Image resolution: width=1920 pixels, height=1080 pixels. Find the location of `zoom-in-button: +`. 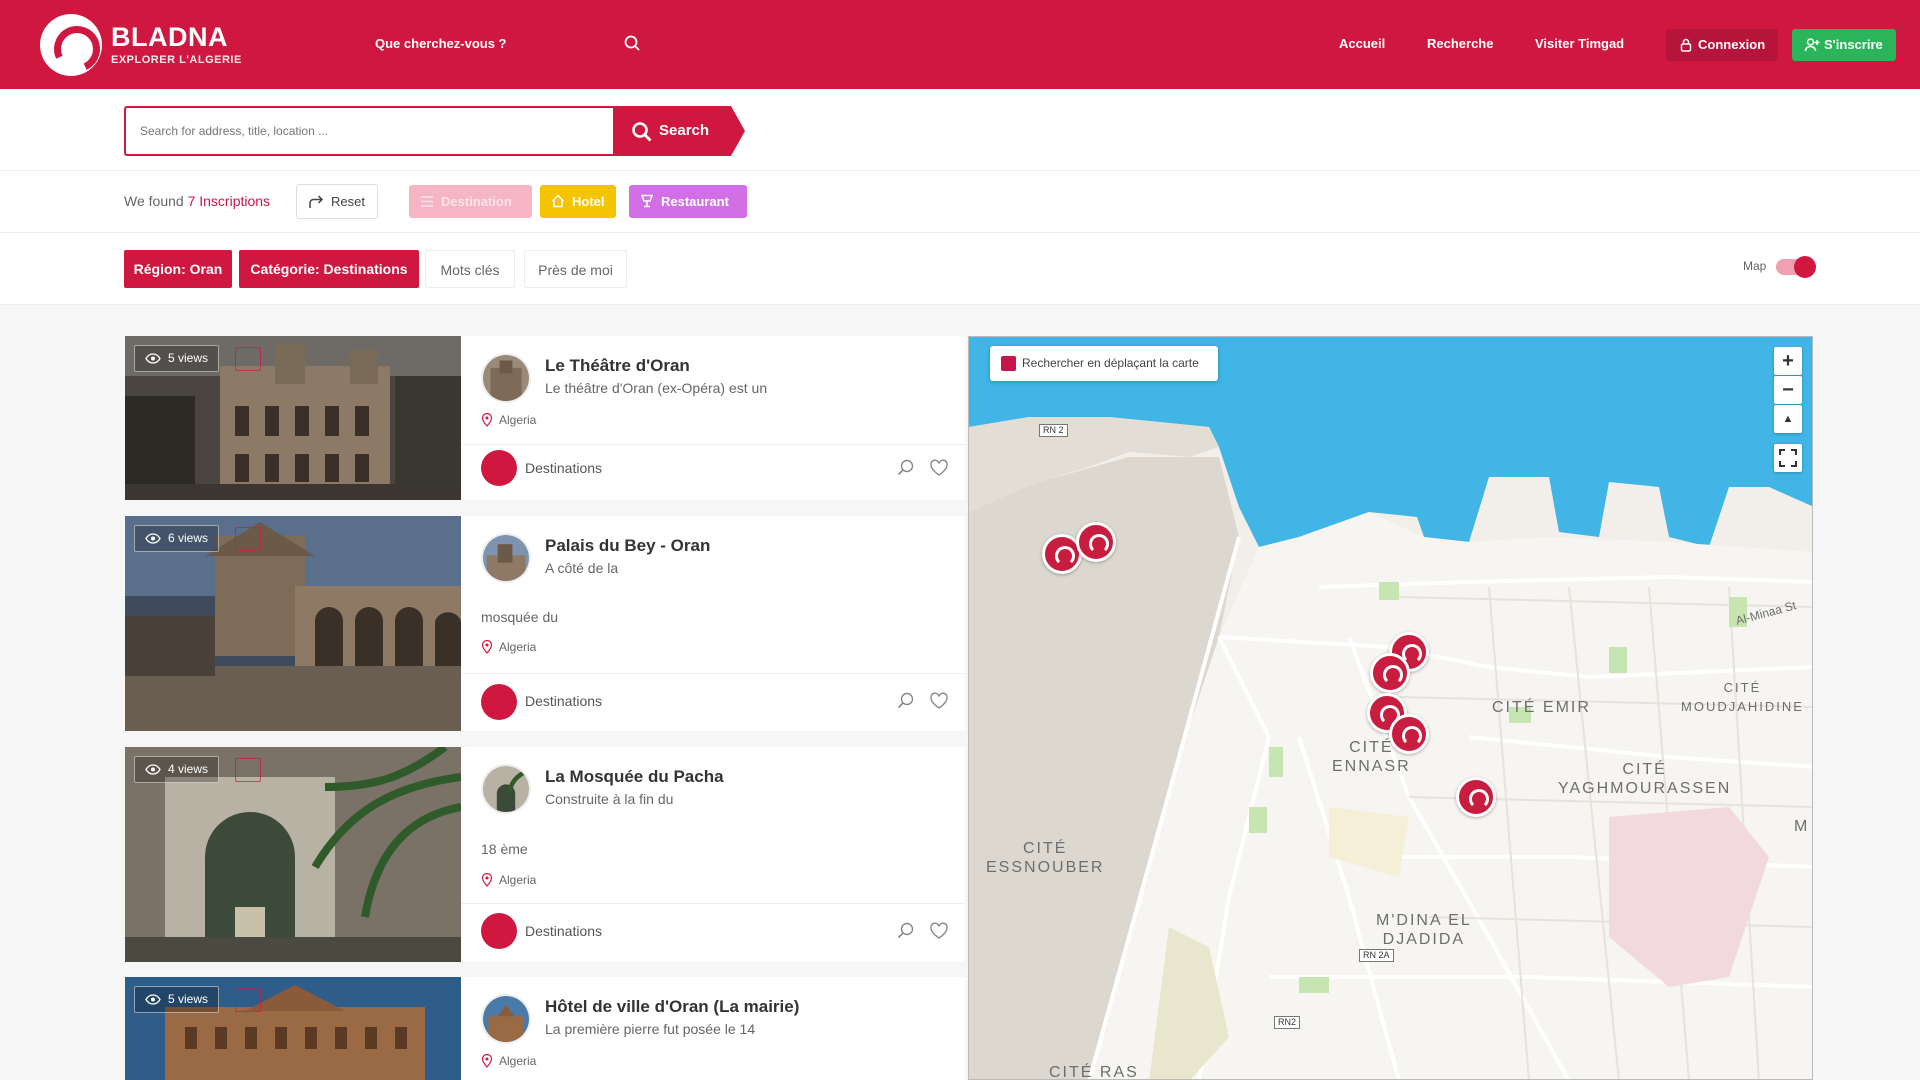

zoom-in-button: + is located at coordinates (1788, 361).